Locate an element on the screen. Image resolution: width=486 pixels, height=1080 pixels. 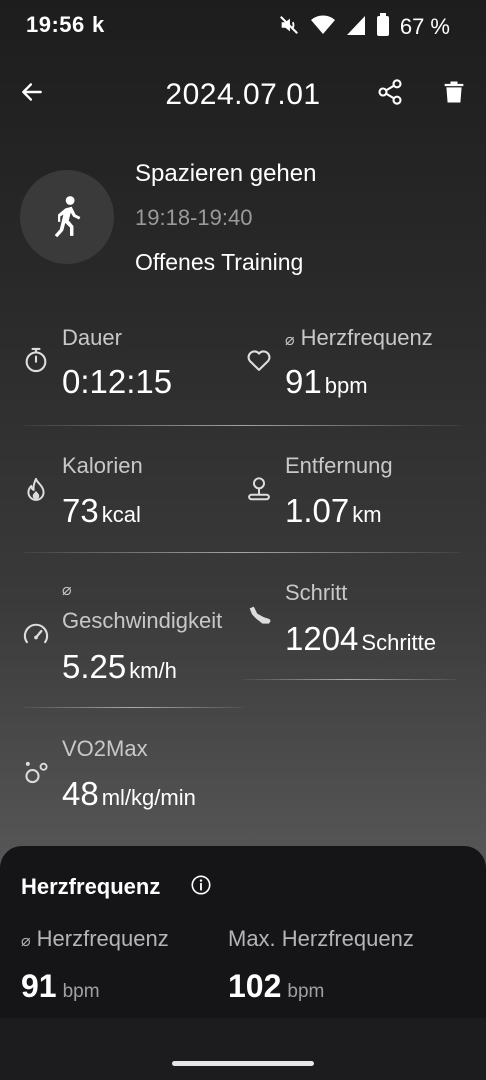
avg-heart-rate-card-label: ⌀ Herzfrequenz is located at coordinates (95, 938).